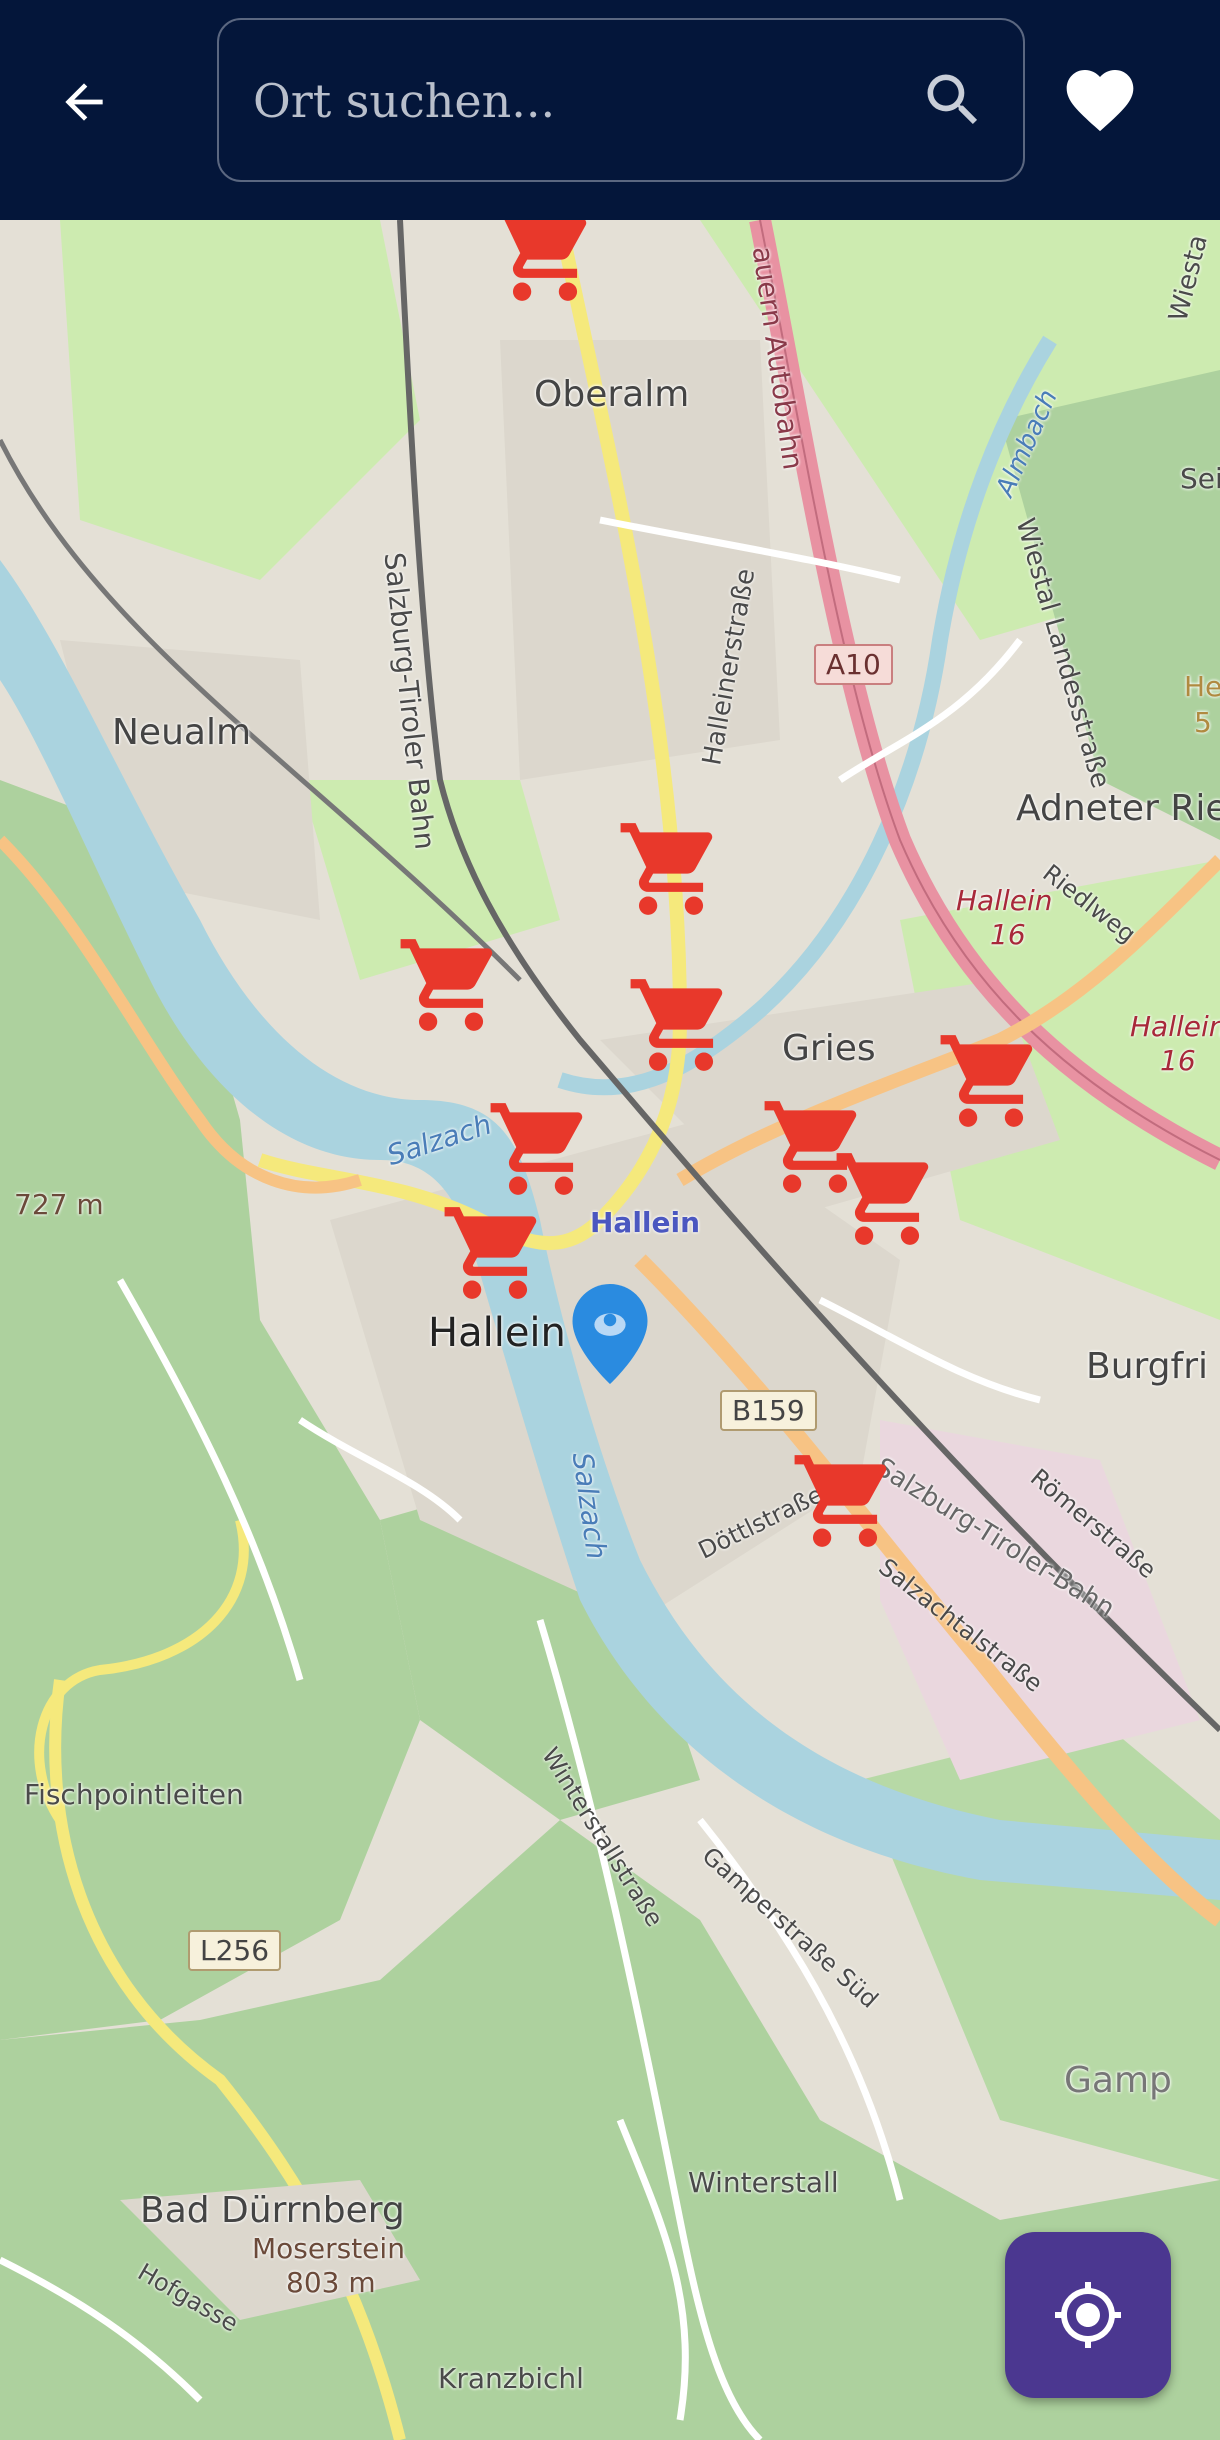 This screenshot has height=2440, width=1220. I want to click on peak-elevation-moserstein: 803 m, so click(331, 2282).